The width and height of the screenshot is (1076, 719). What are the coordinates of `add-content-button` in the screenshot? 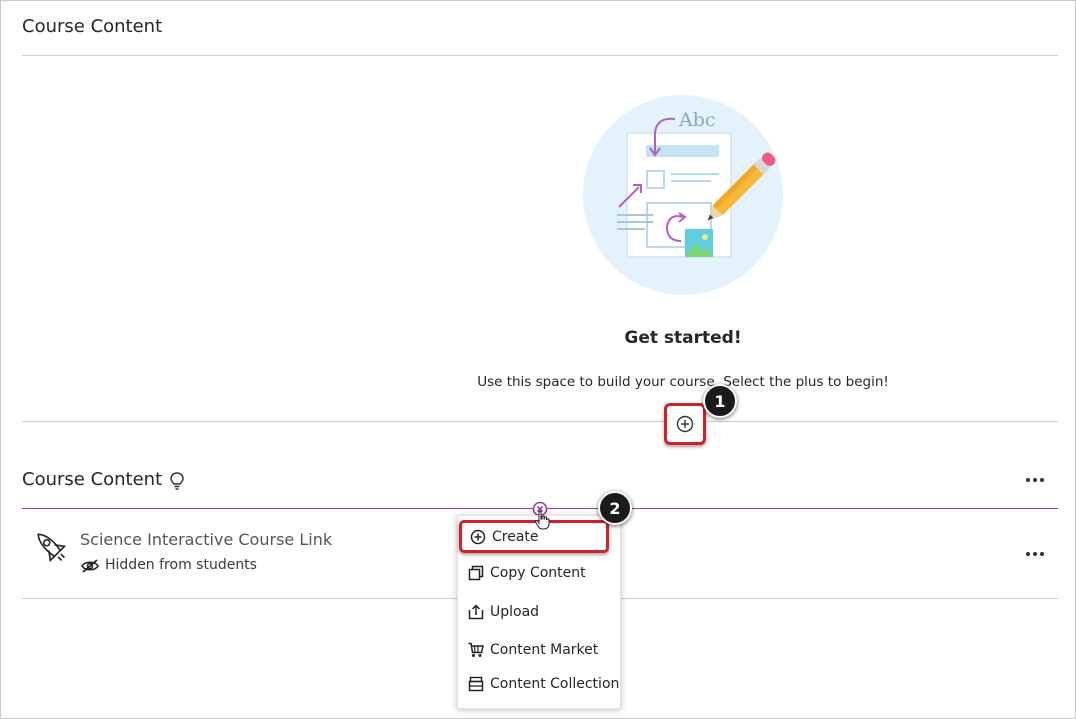 It's located at (685, 424).